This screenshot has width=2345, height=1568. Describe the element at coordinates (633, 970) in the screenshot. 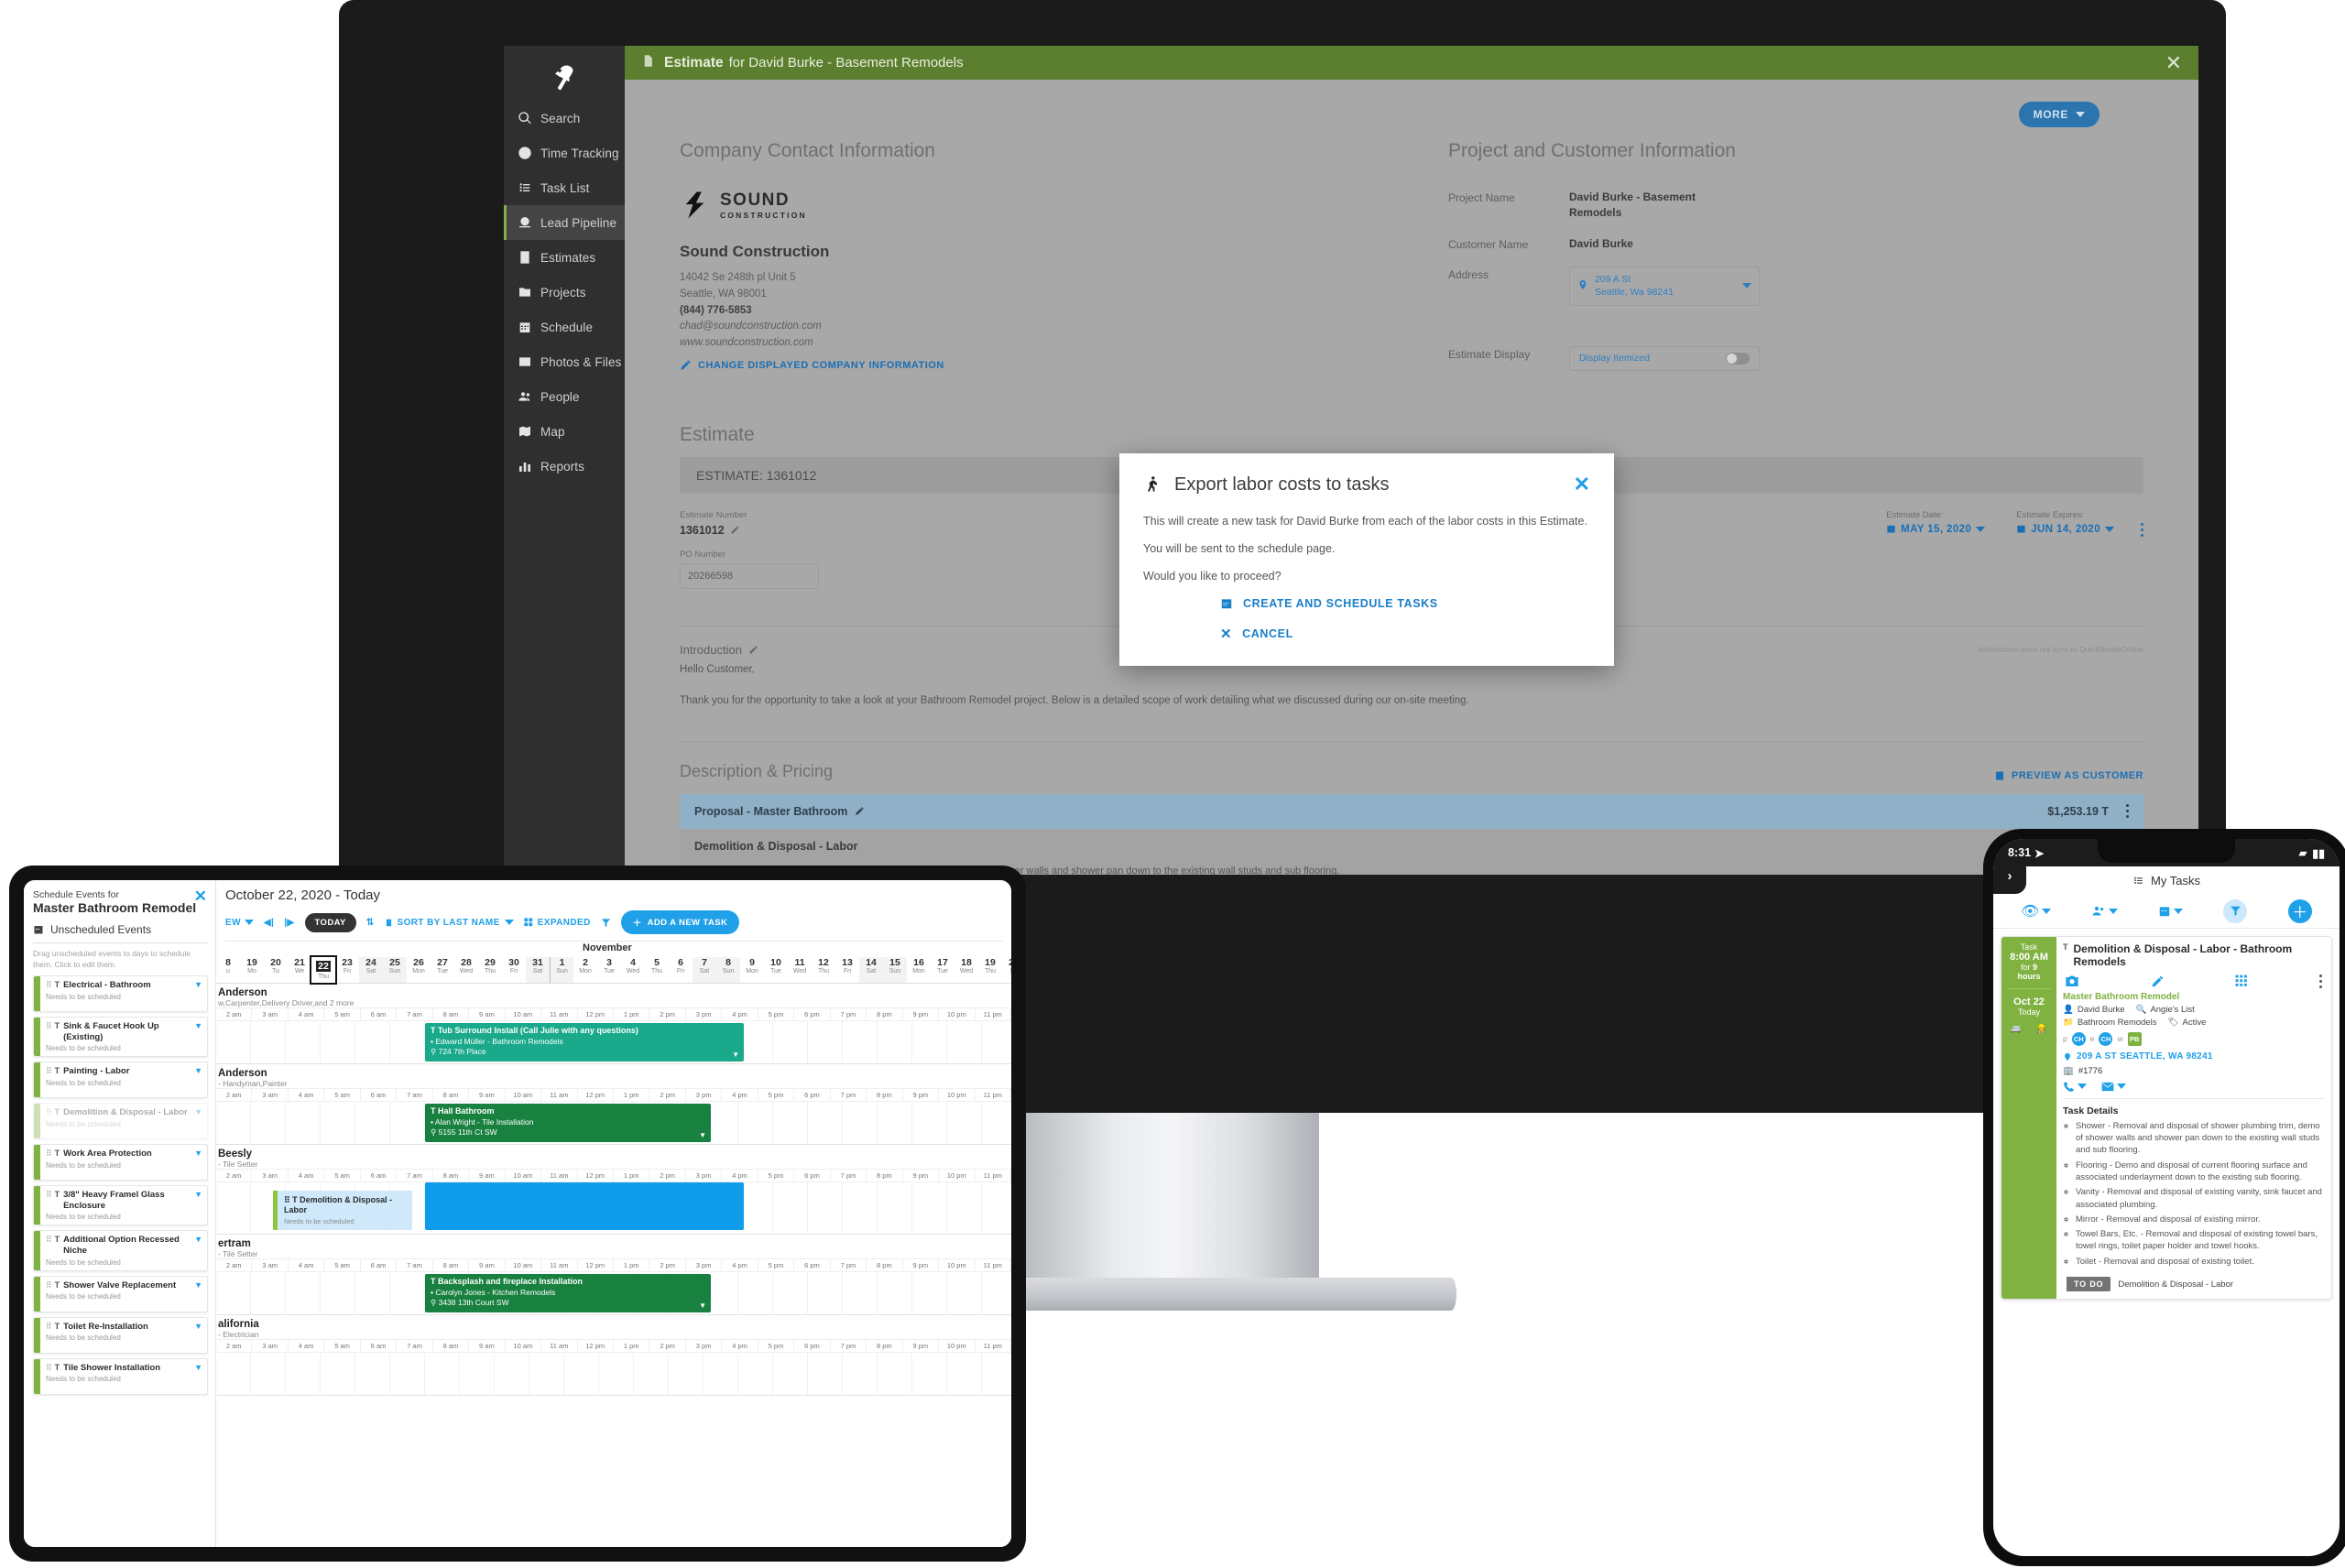

I see `calendar-day: 4 Wed` at that location.